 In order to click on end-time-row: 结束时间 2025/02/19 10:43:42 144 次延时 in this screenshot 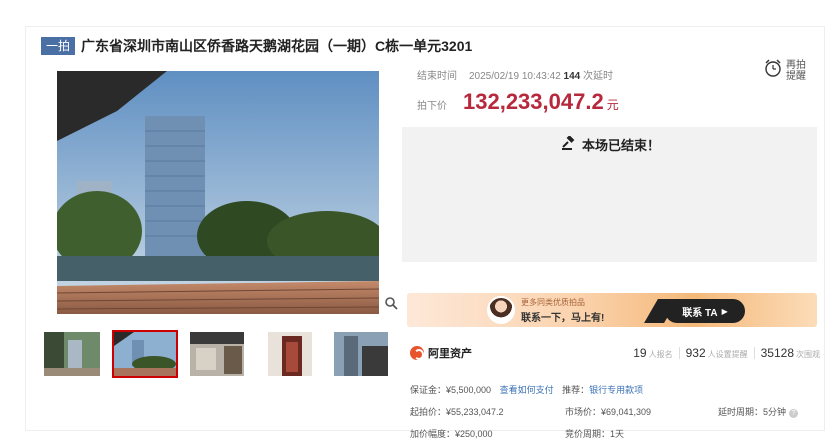, I will do `click(515, 74)`.